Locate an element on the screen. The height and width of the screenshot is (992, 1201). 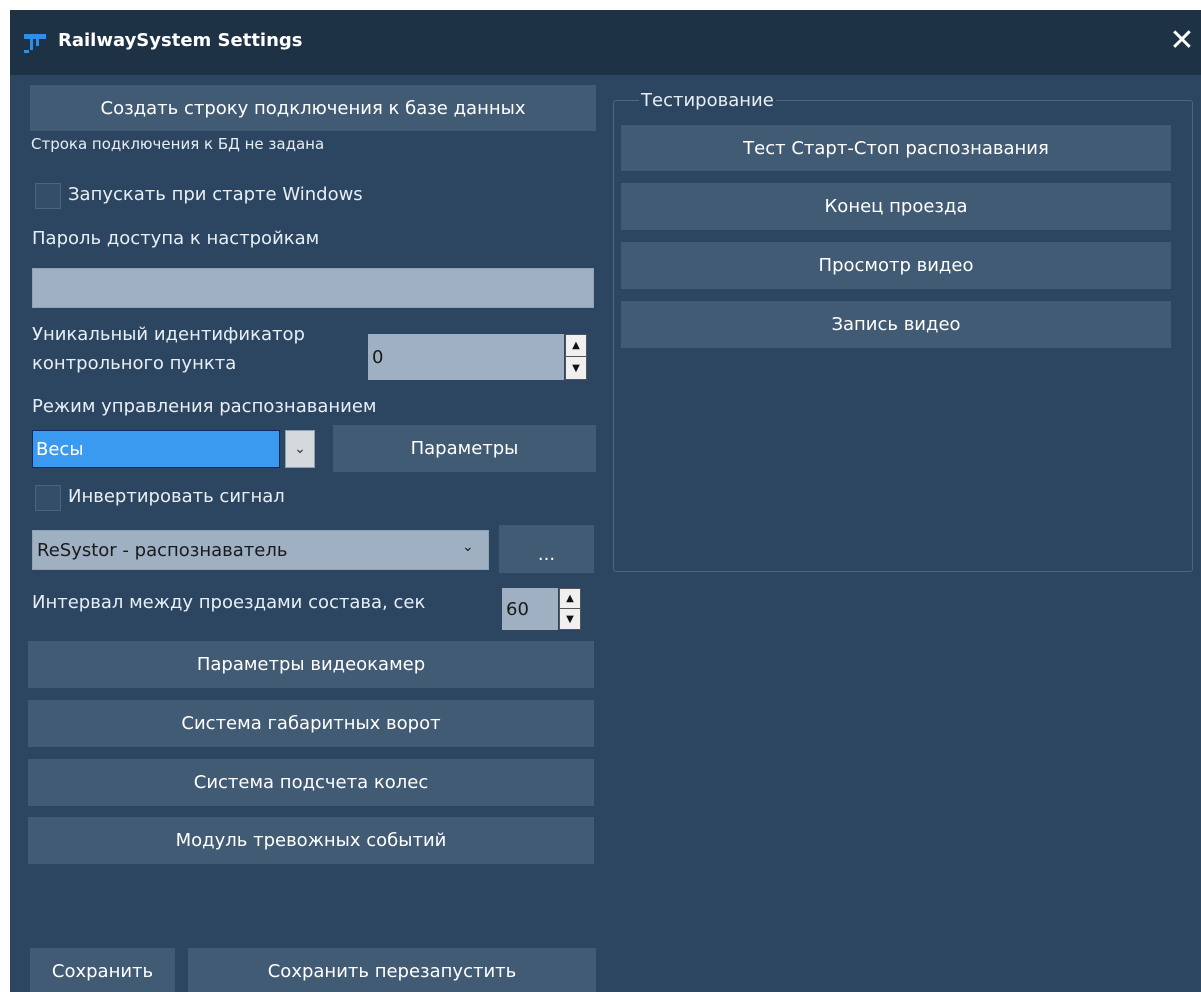
create-connection-string-button: Создать строку подключения к базе данных is located at coordinates (313, 108).